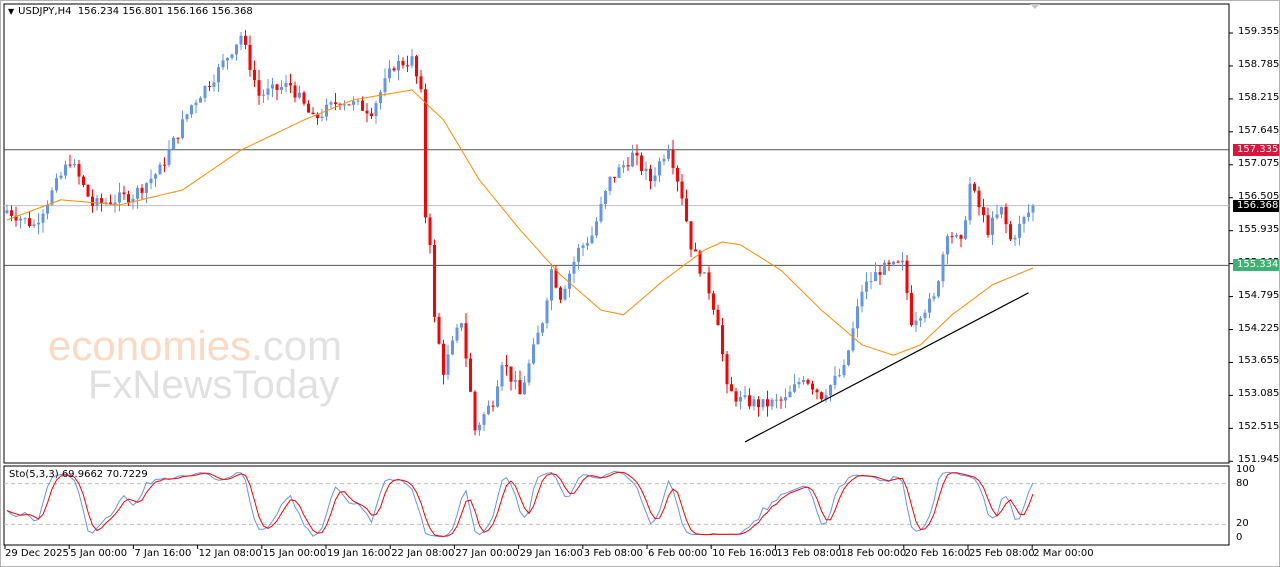  Describe the element at coordinates (1259, 229) in the screenshot. I see `price-tick-label: 155.935` at that location.